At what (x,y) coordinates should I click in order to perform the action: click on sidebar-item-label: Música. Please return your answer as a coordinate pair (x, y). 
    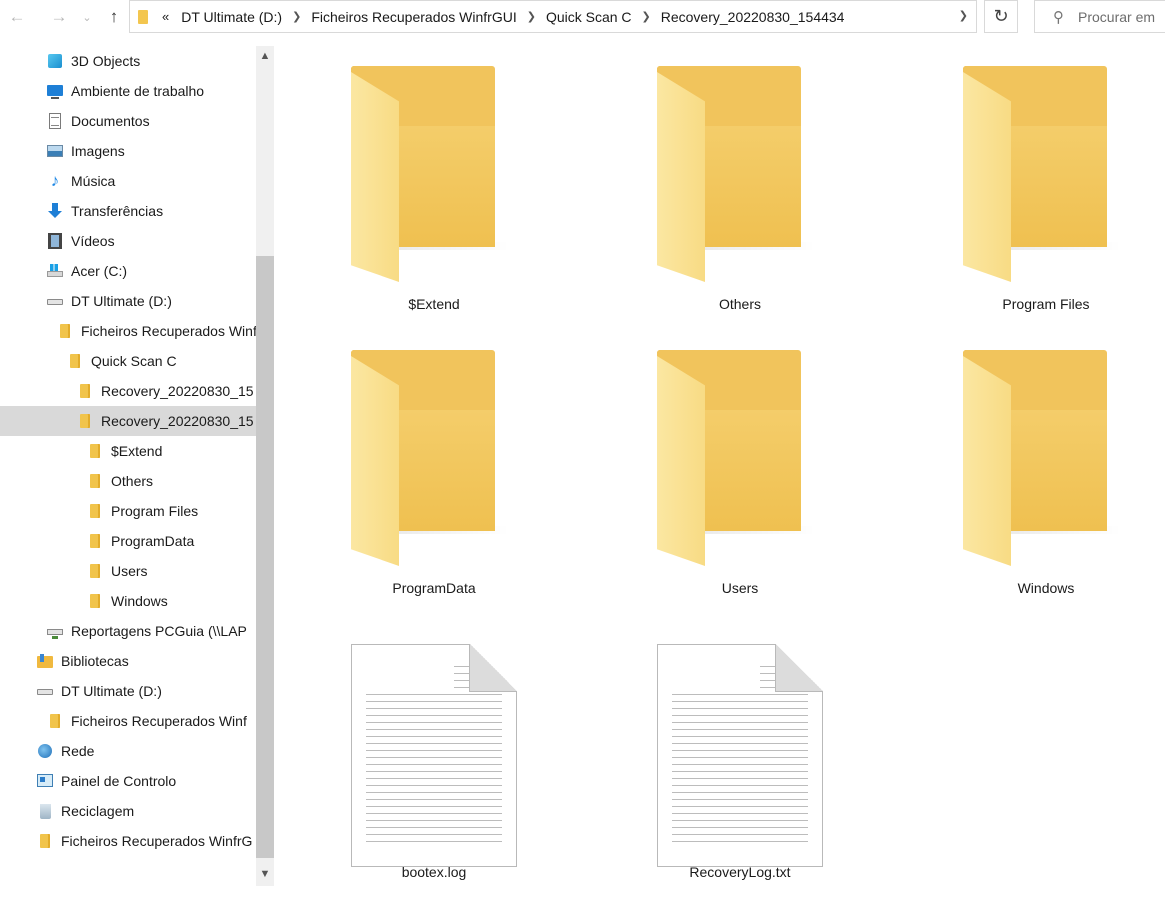
    Looking at the image, I should click on (93, 181).